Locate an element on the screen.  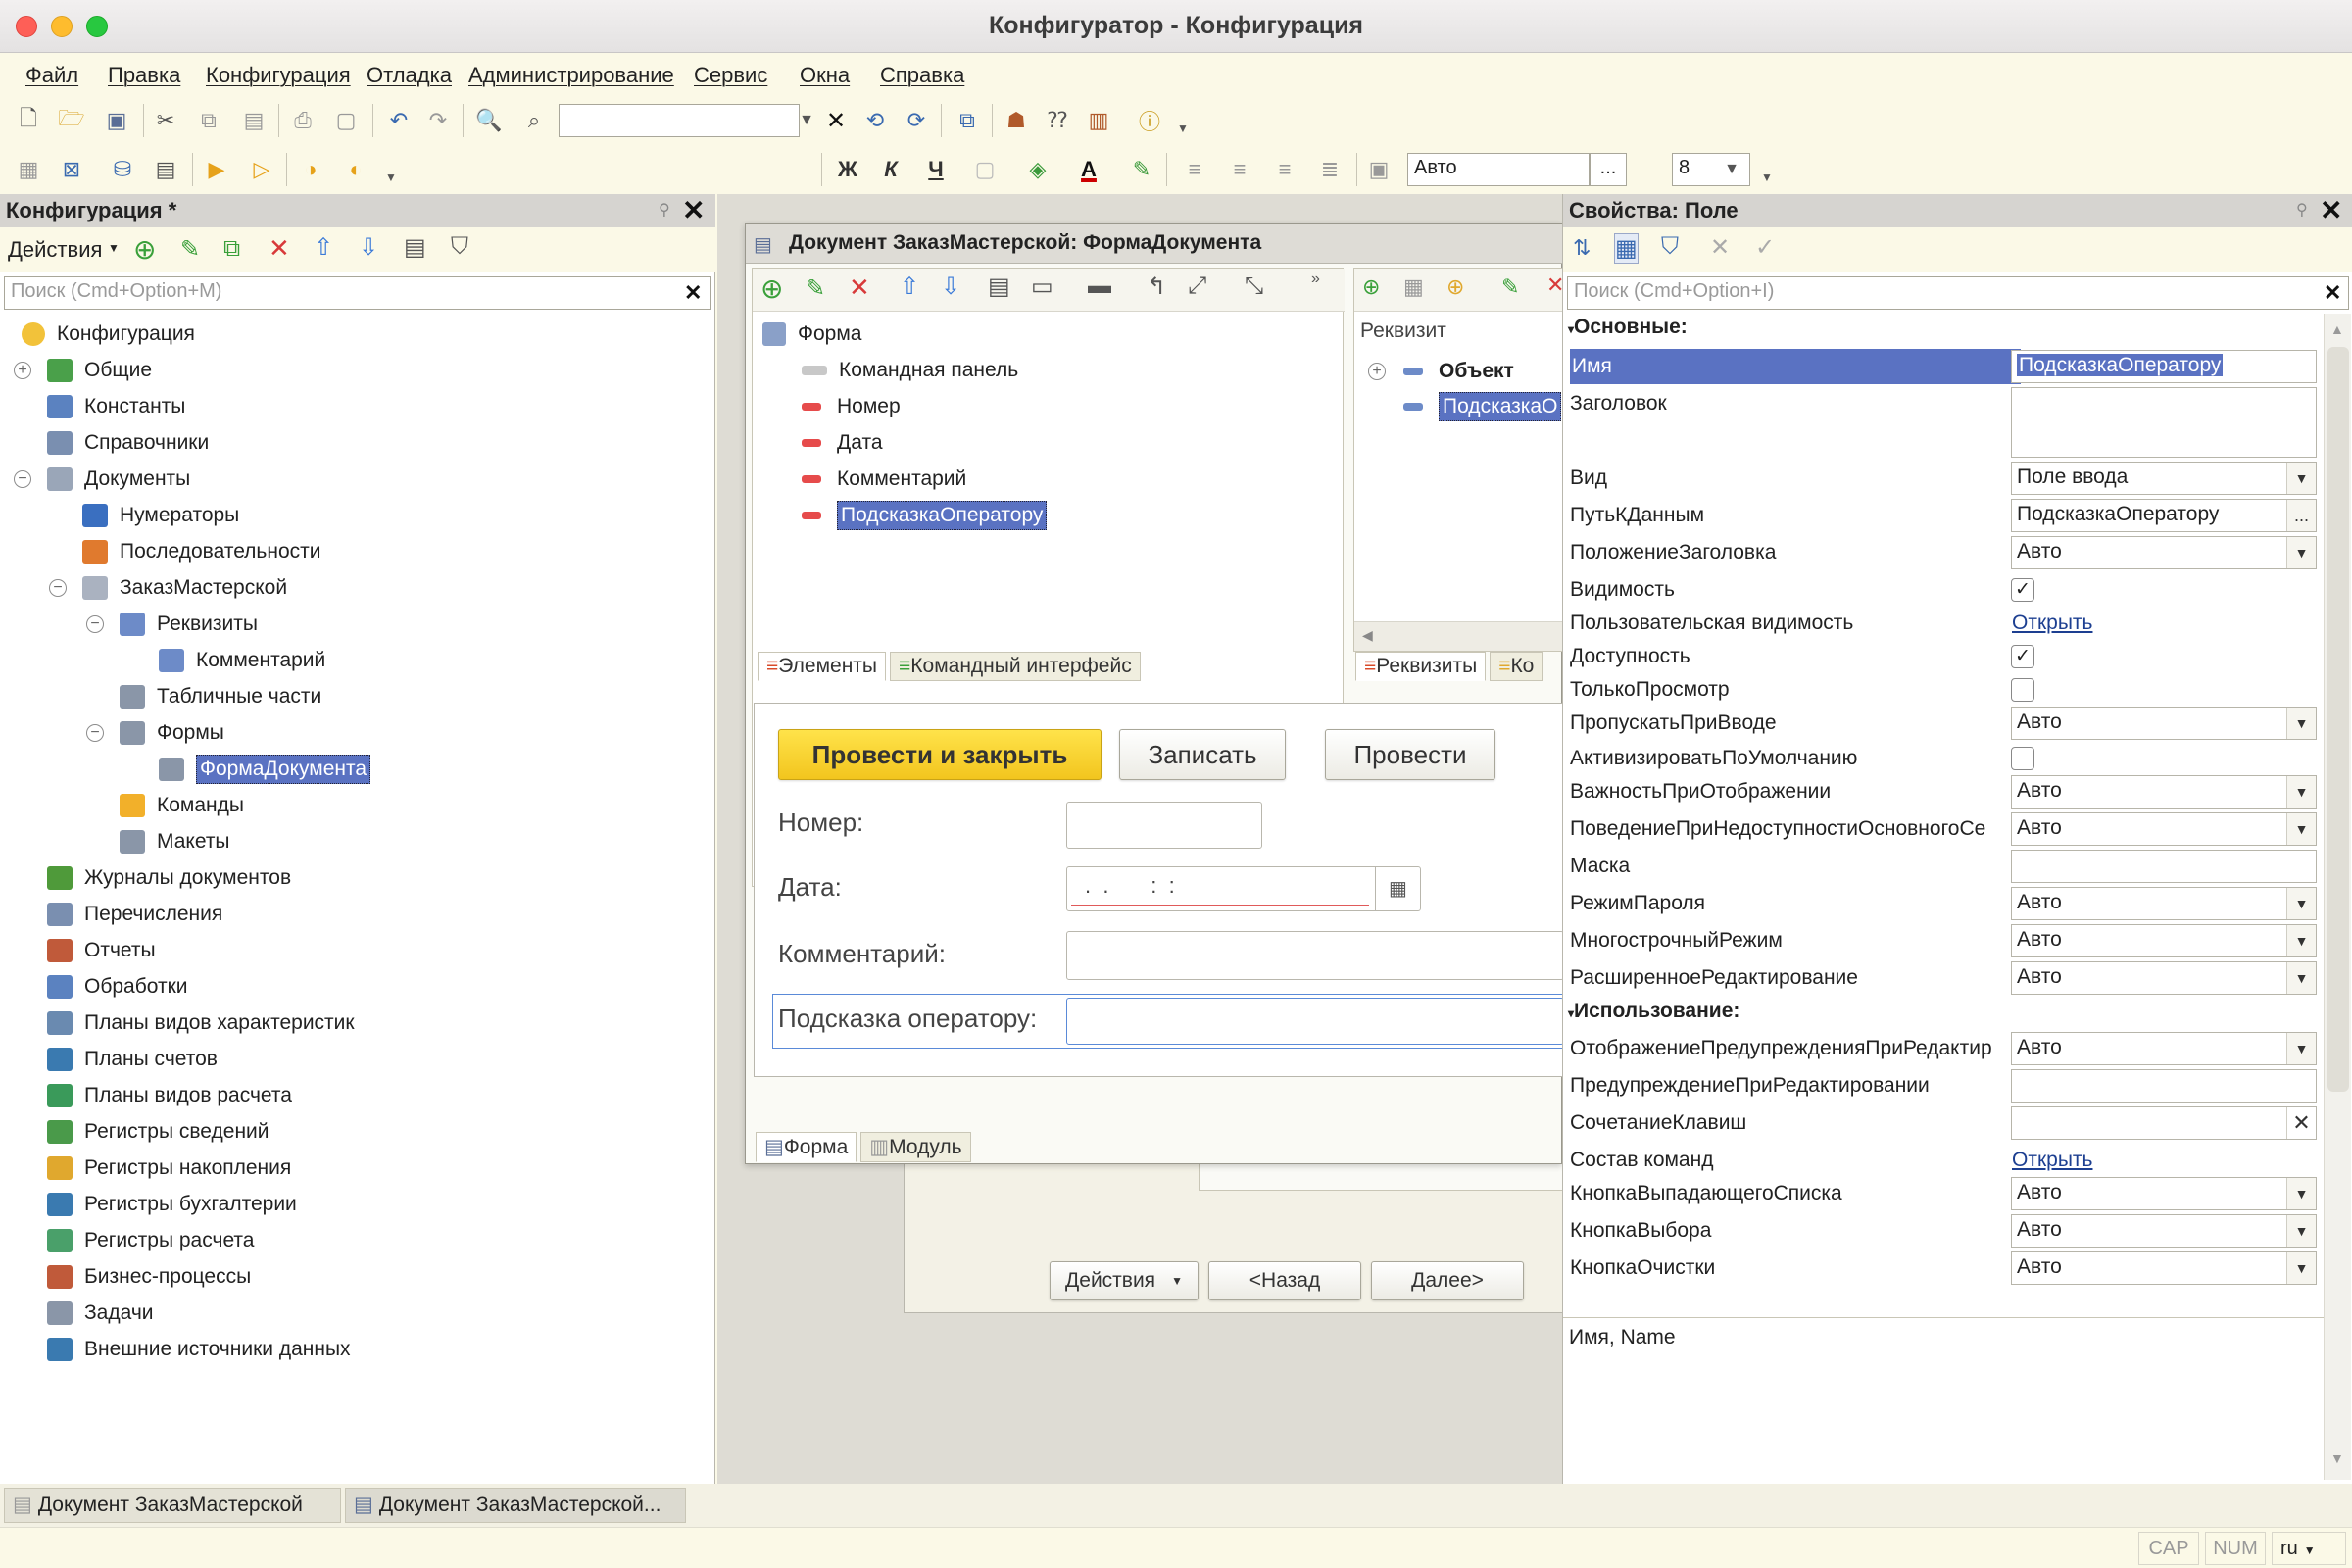
config-tree-item: Справочники is located at coordinates (128, 443).